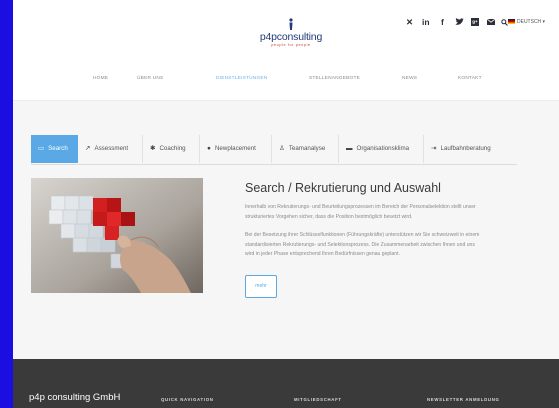  What do you see at coordinates (209, 148) in the screenshot?
I see `arrow-circle-icon: ●` at bounding box center [209, 148].